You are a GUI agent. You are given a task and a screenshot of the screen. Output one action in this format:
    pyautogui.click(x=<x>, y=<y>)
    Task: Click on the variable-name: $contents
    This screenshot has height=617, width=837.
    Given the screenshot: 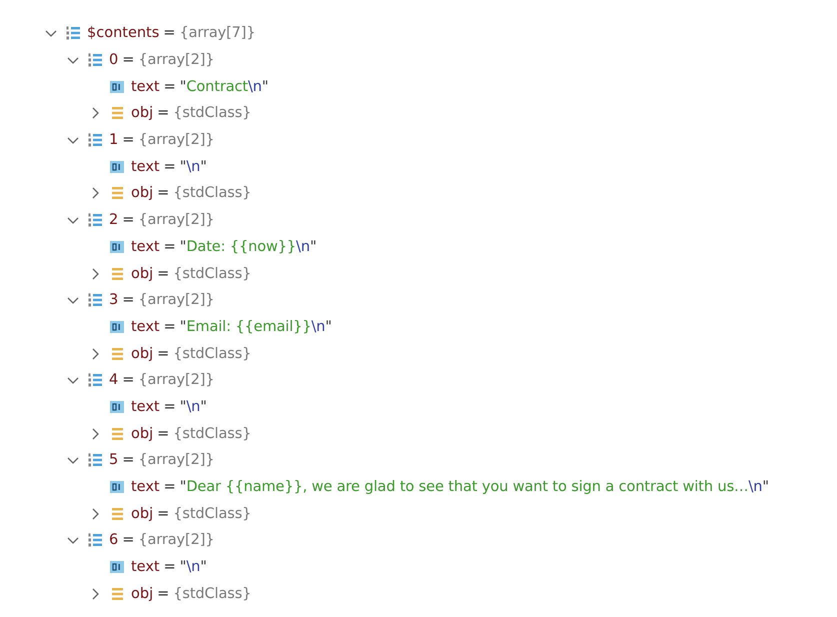 What is the action you would take?
    pyautogui.click(x=123, y=33)
    